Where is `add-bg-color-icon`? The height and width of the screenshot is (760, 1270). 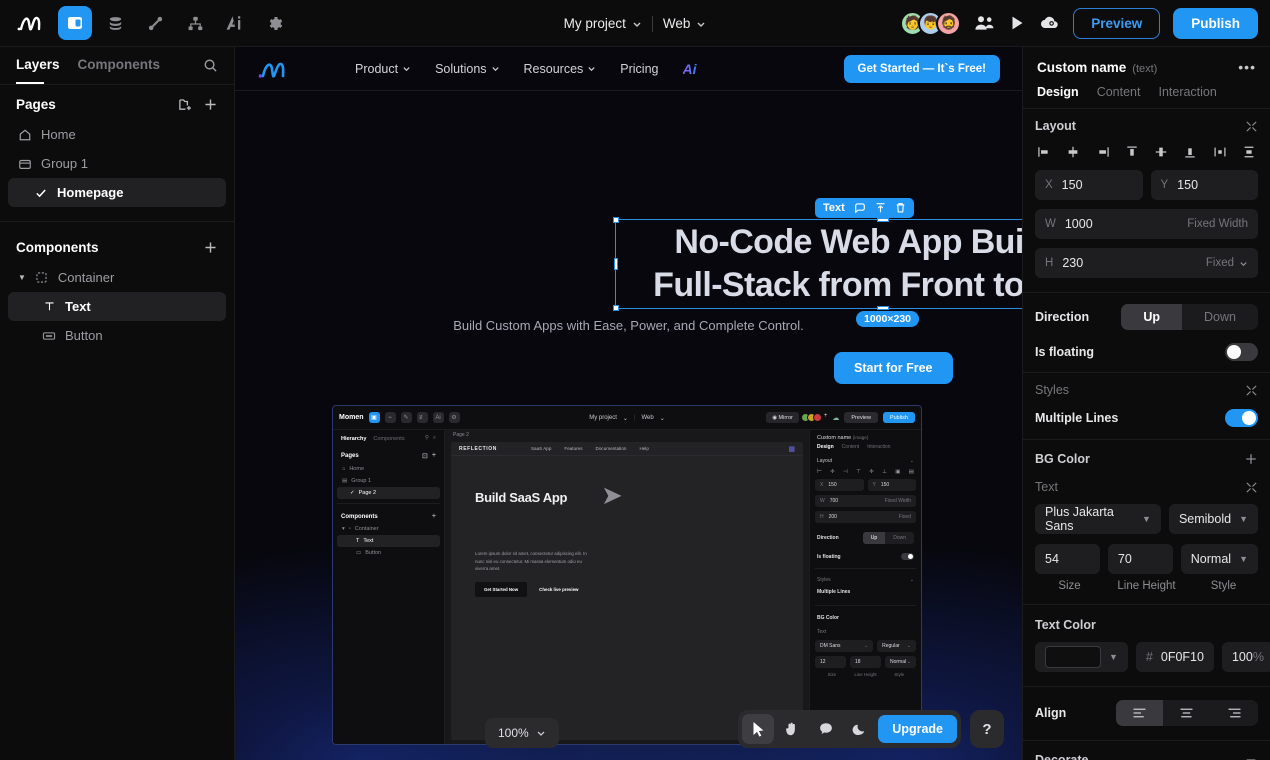 add-bg-color-icon is located at coordinates (1251, 459).